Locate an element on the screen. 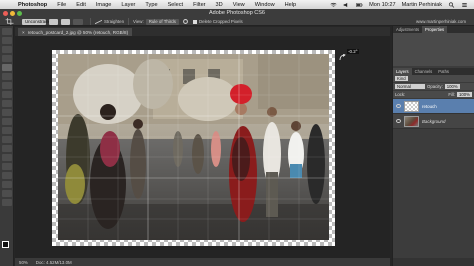  blend-mode-select: Normal is located at coordinates (410, 86).